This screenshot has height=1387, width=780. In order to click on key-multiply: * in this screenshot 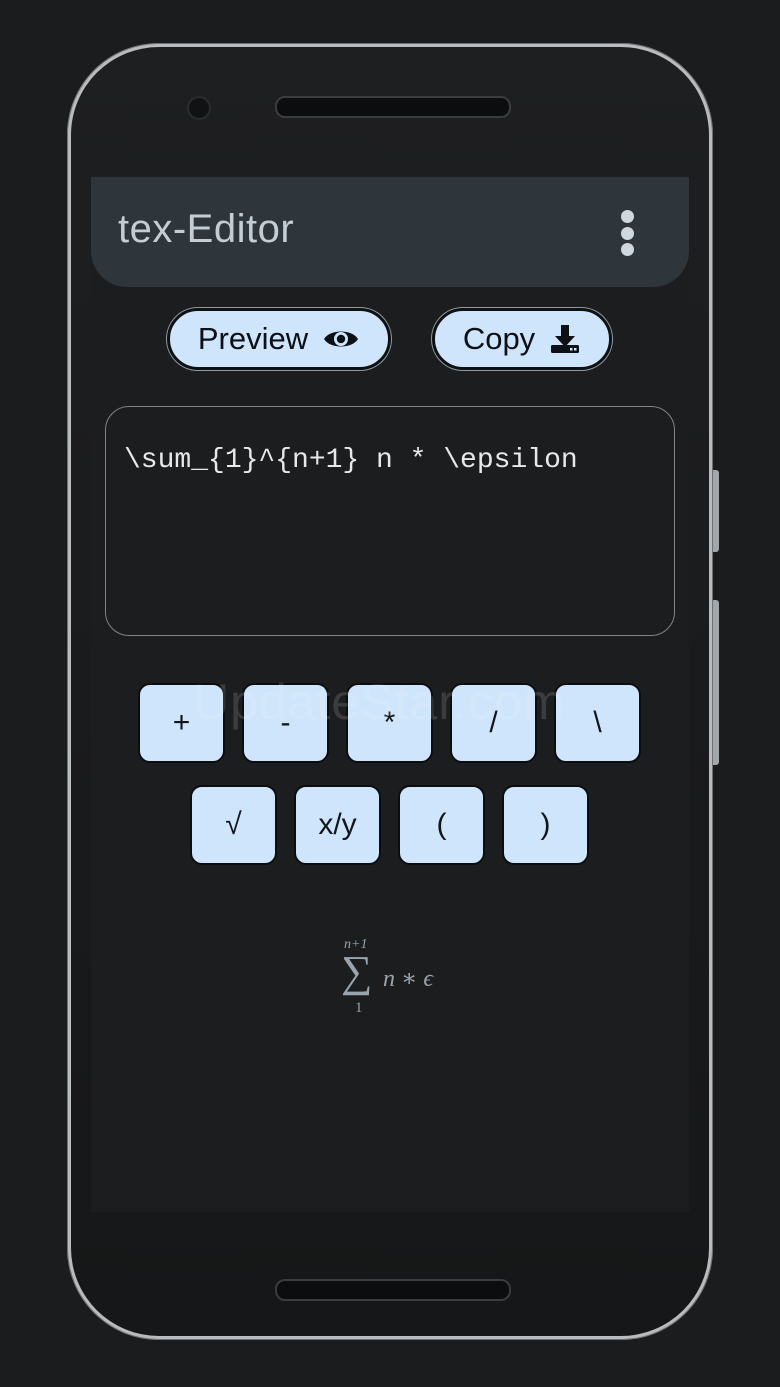, I will do `click(389, 723)`.